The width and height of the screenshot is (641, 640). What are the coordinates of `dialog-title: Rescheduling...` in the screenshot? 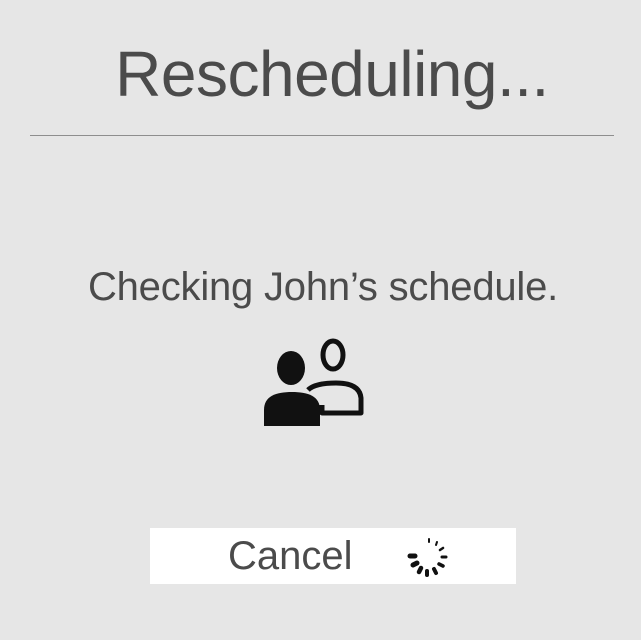 It's located at (332, 74).